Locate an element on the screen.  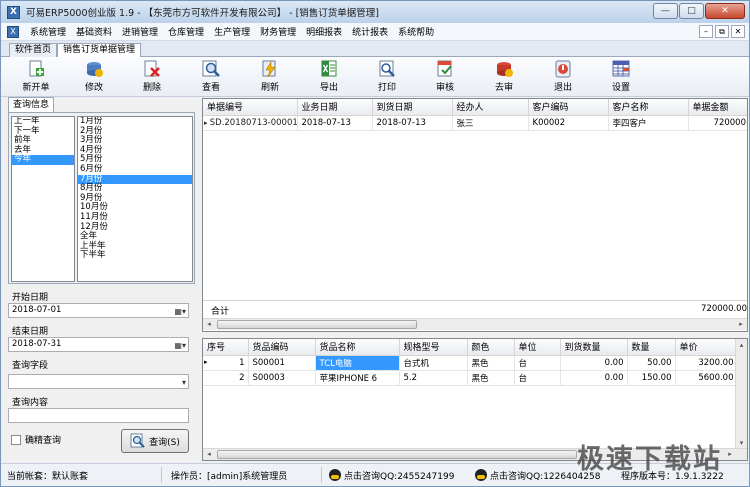
checkbox-box is located at coordinates (16, 439).